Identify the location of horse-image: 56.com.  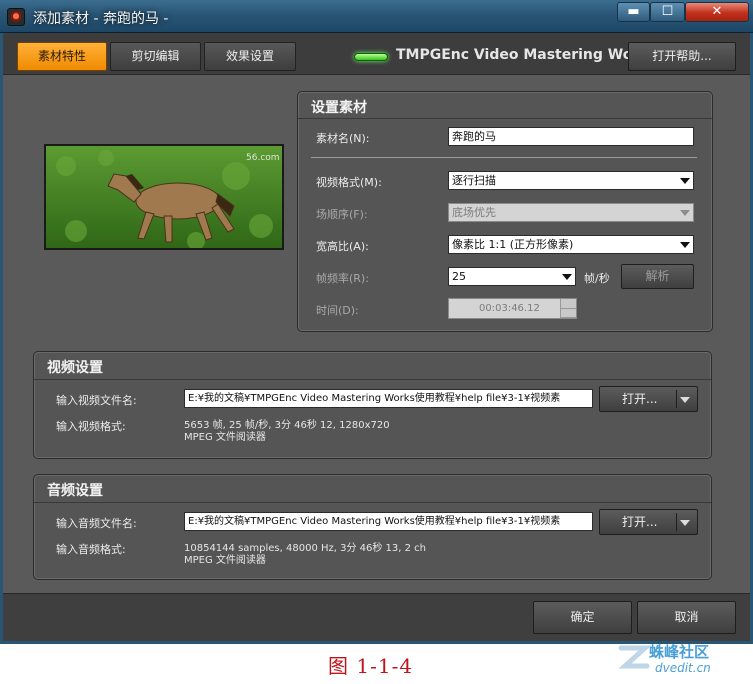
(164, 197).